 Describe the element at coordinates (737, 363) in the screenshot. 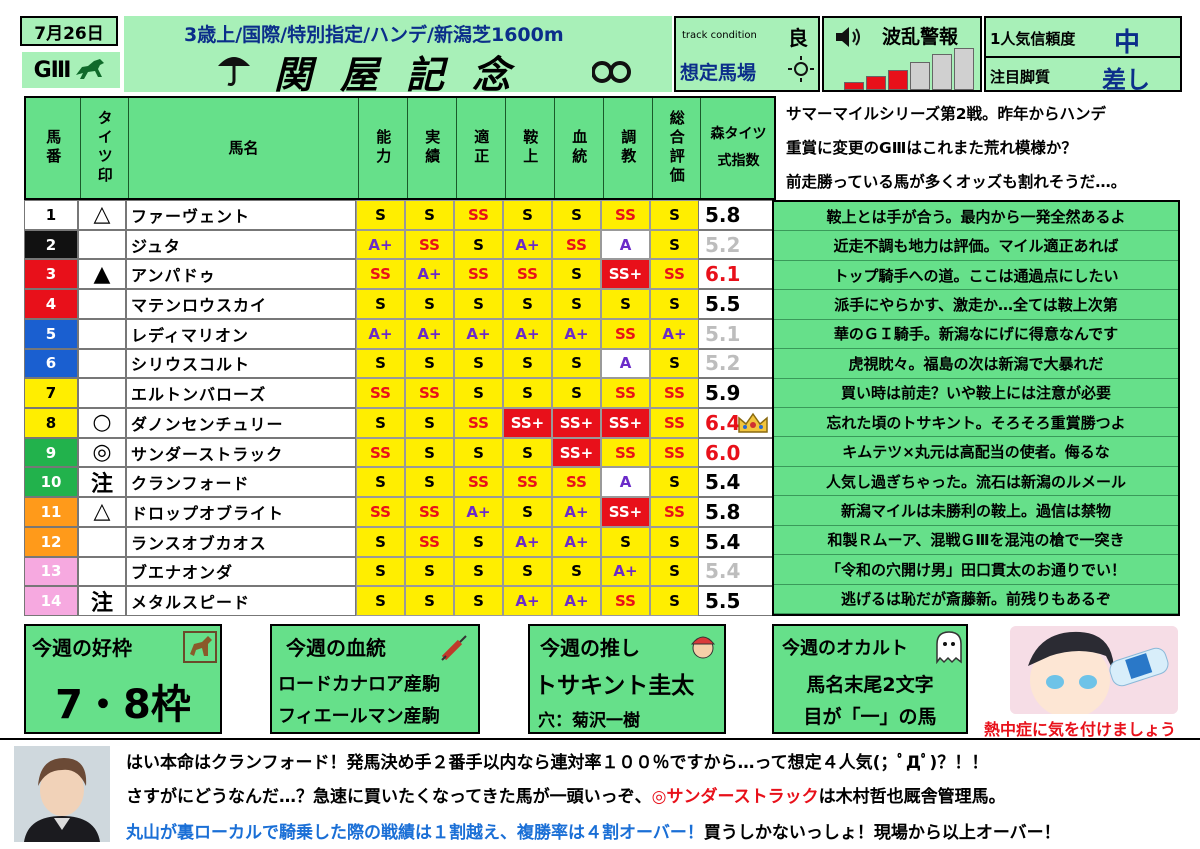

I see `tights-index: 5.2` at that location.